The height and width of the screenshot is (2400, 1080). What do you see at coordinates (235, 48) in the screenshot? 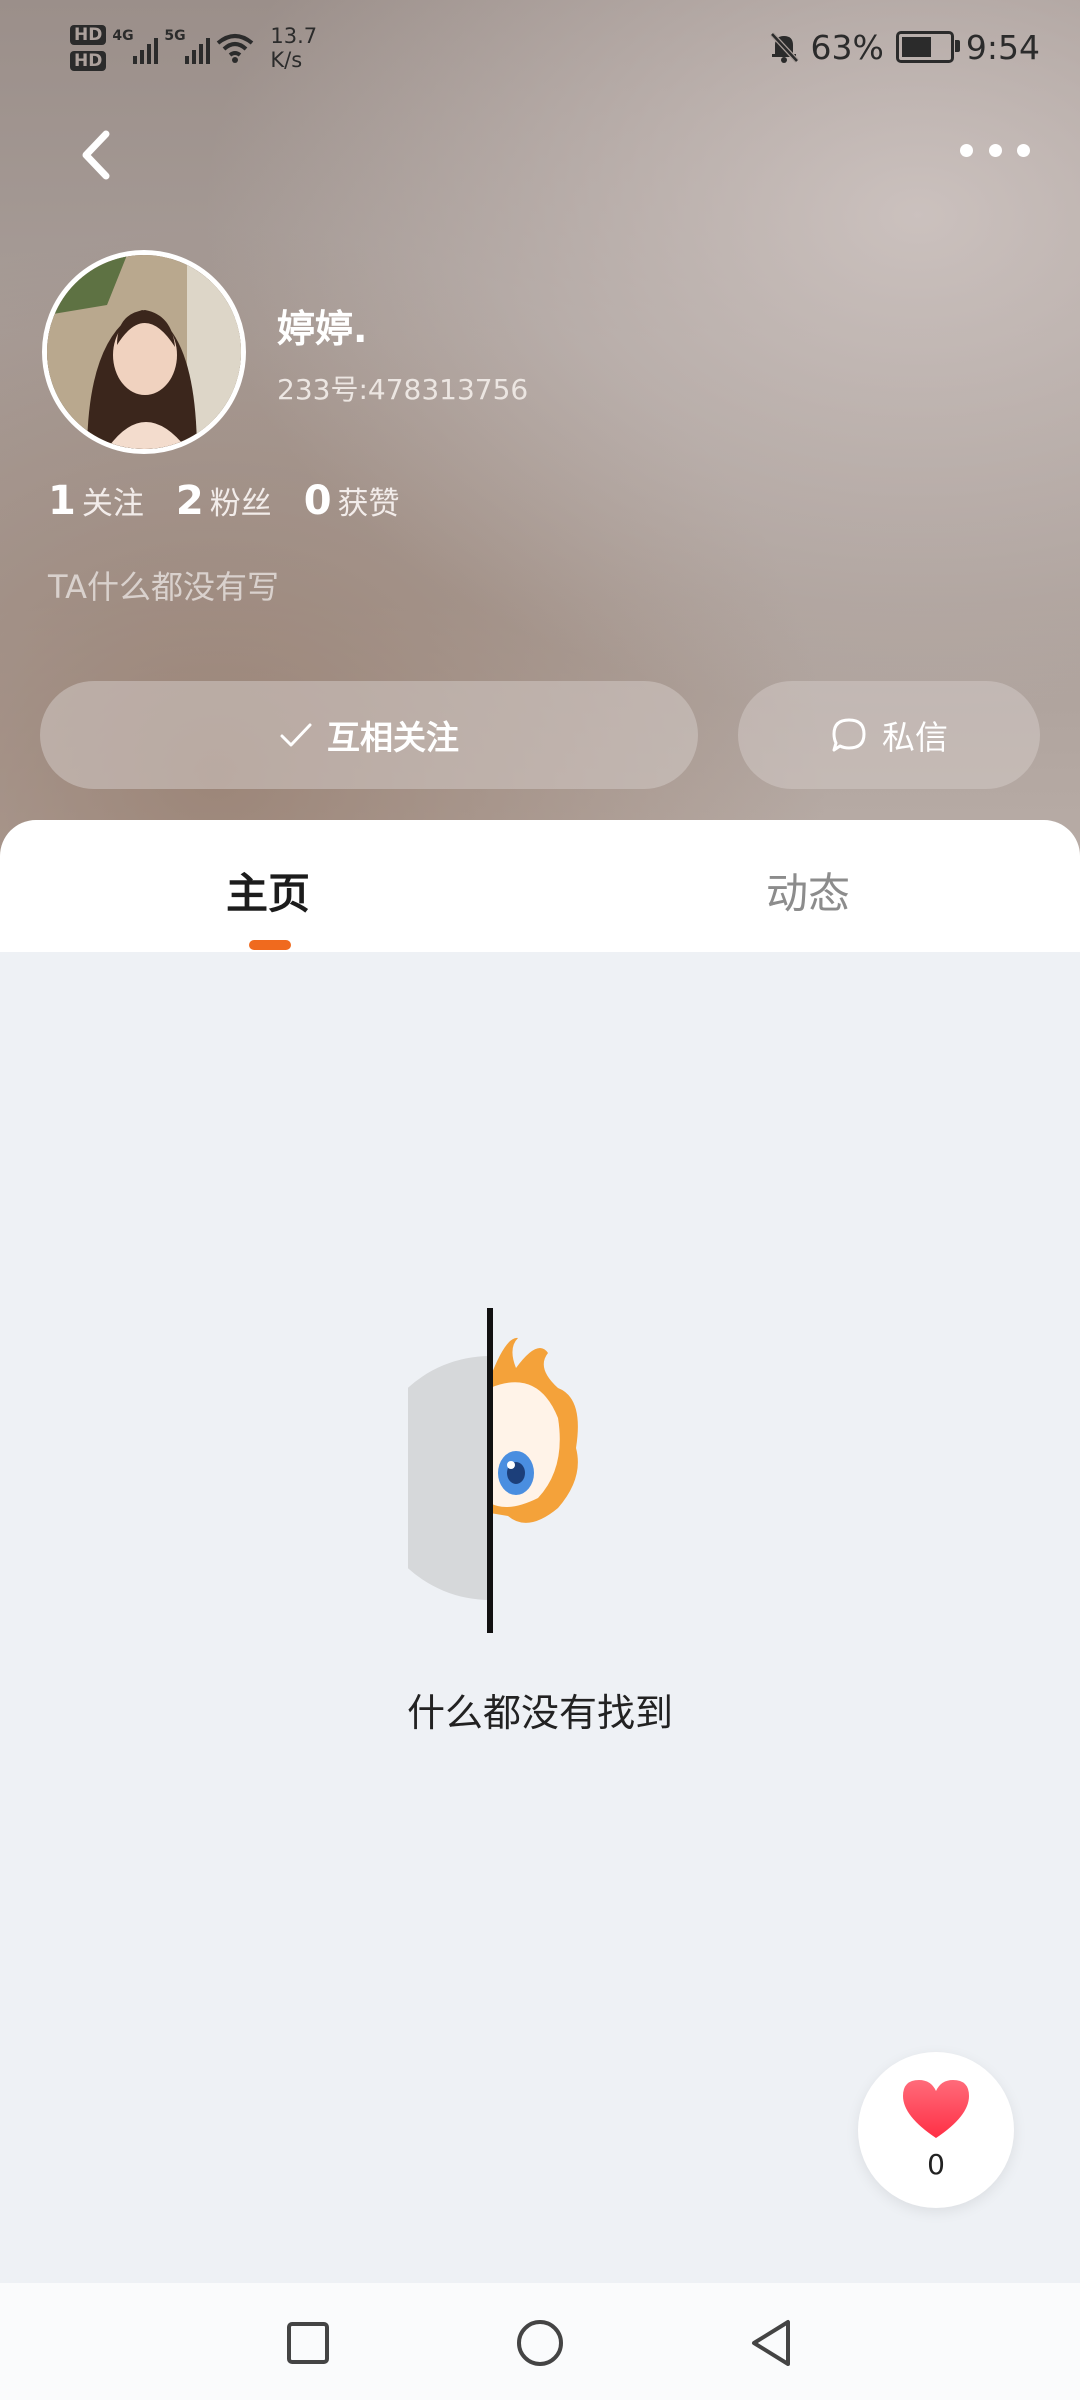
I see `wifi-icon` at bounding box center [235, 48].